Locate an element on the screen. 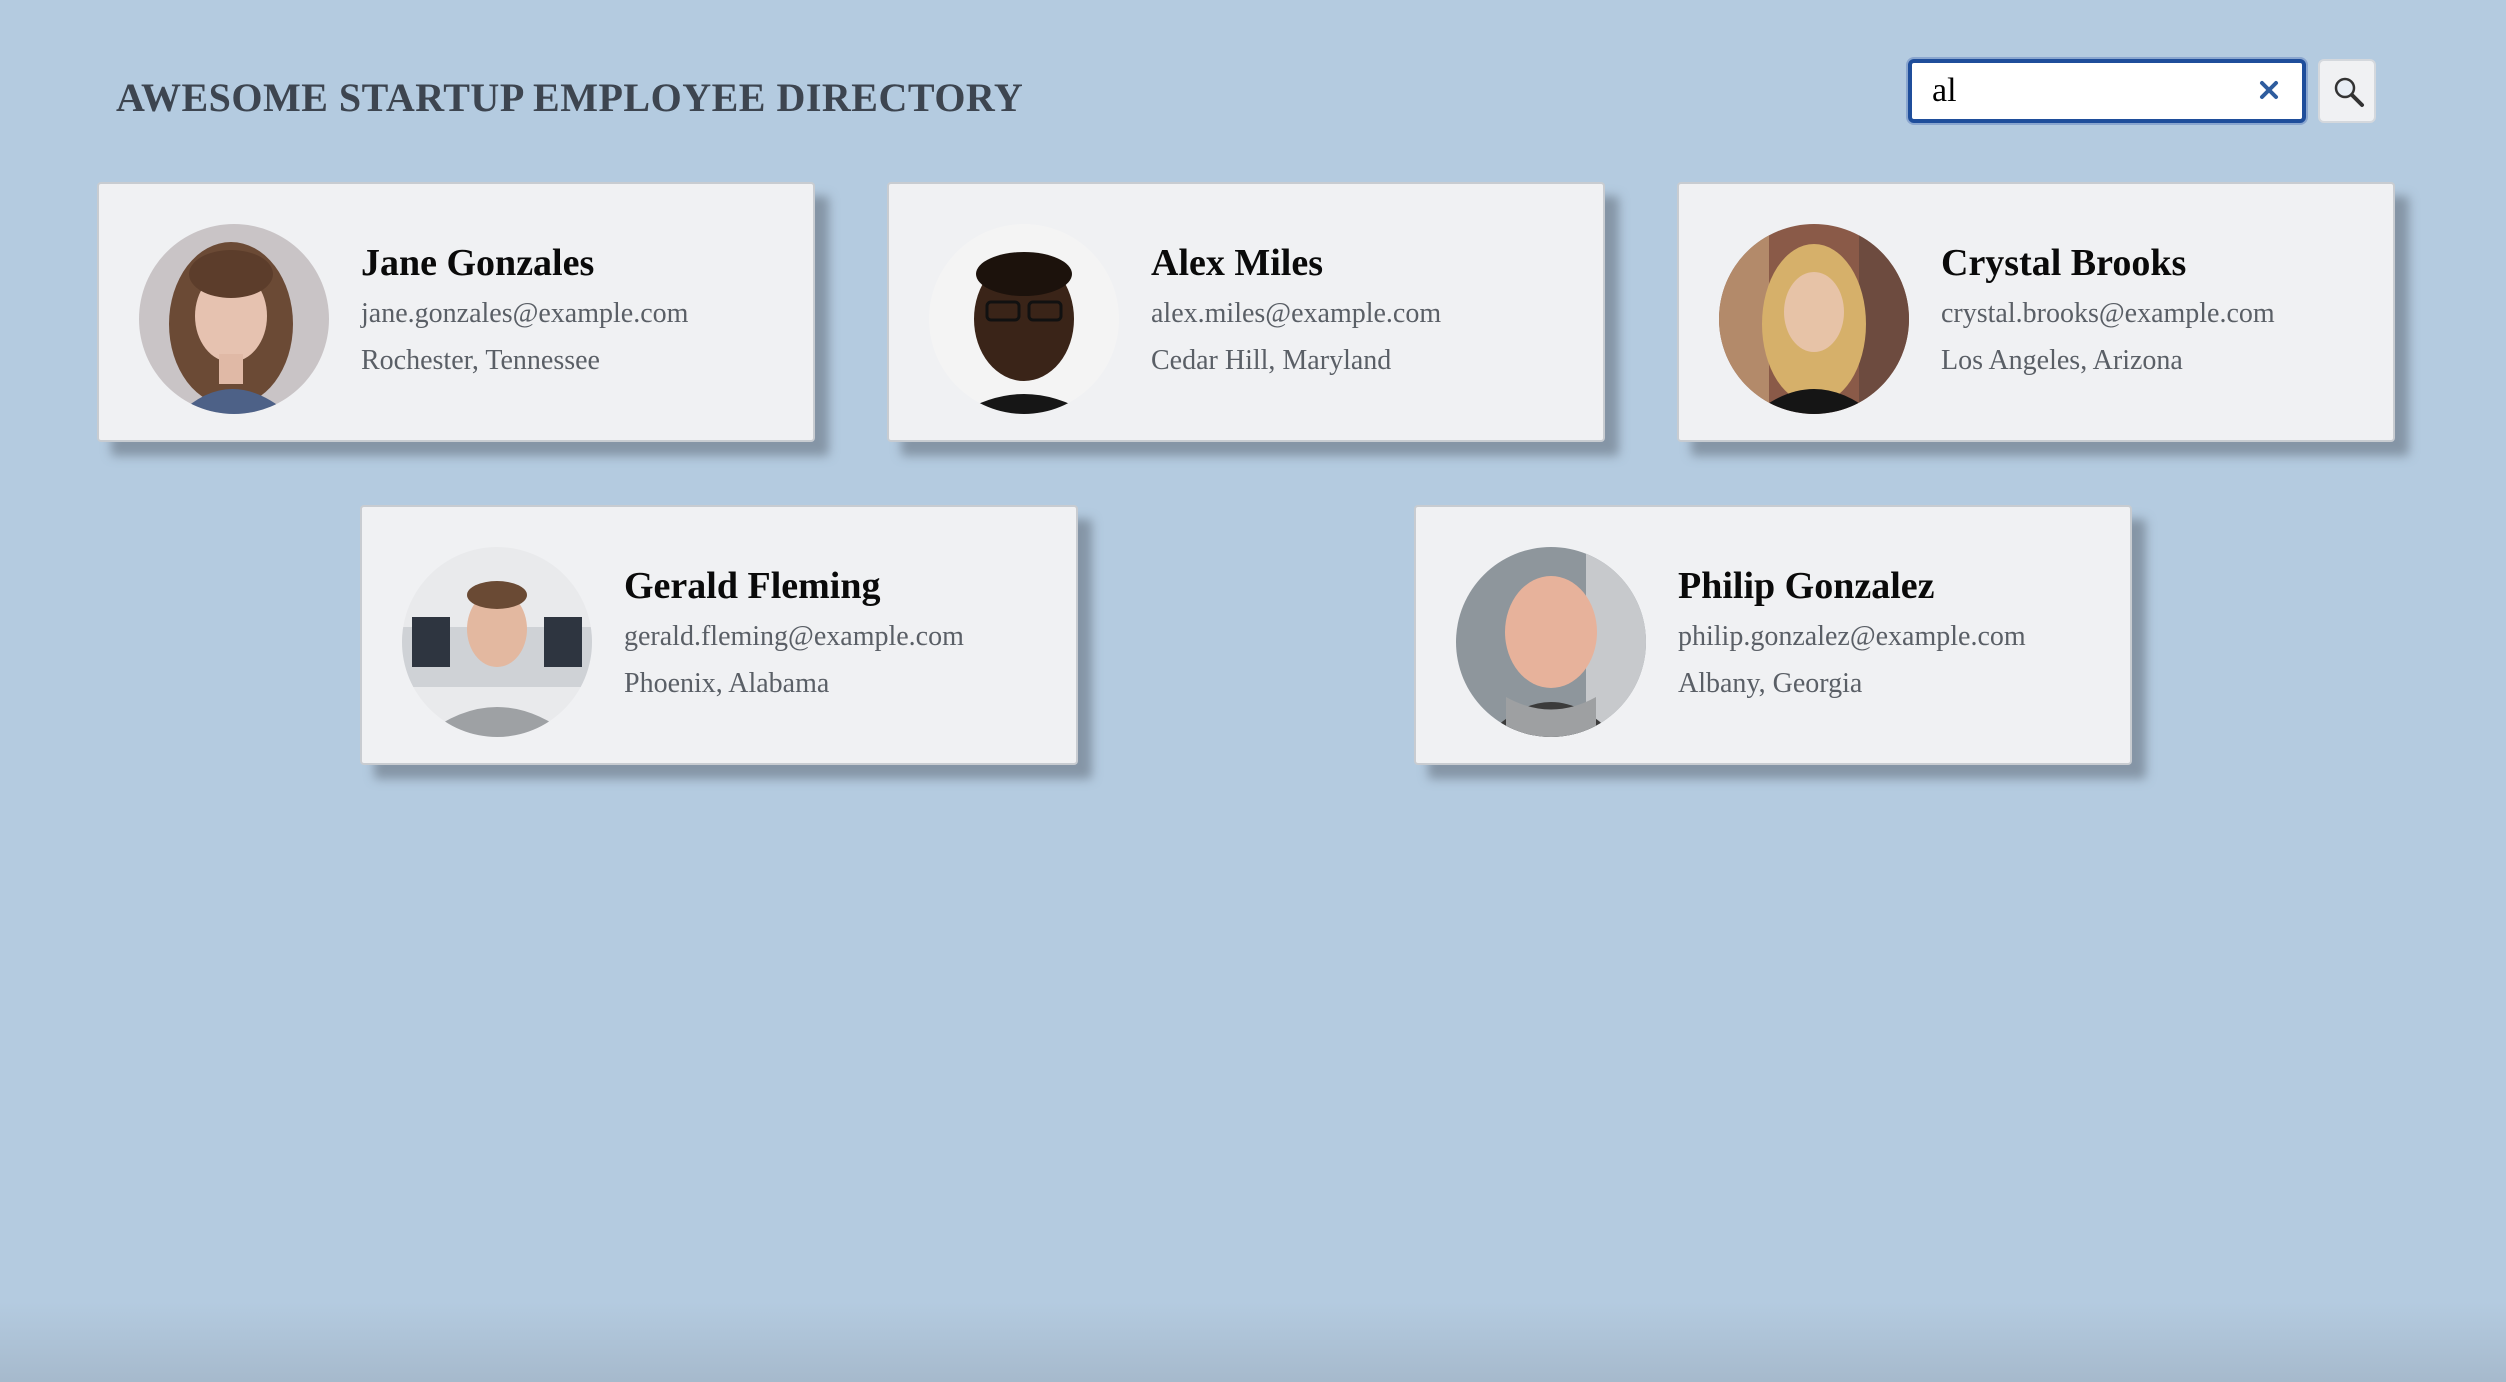 The image size is (2506, 1382). employee-location: Phoenix, Alabama is located at coordinates (727, 683).